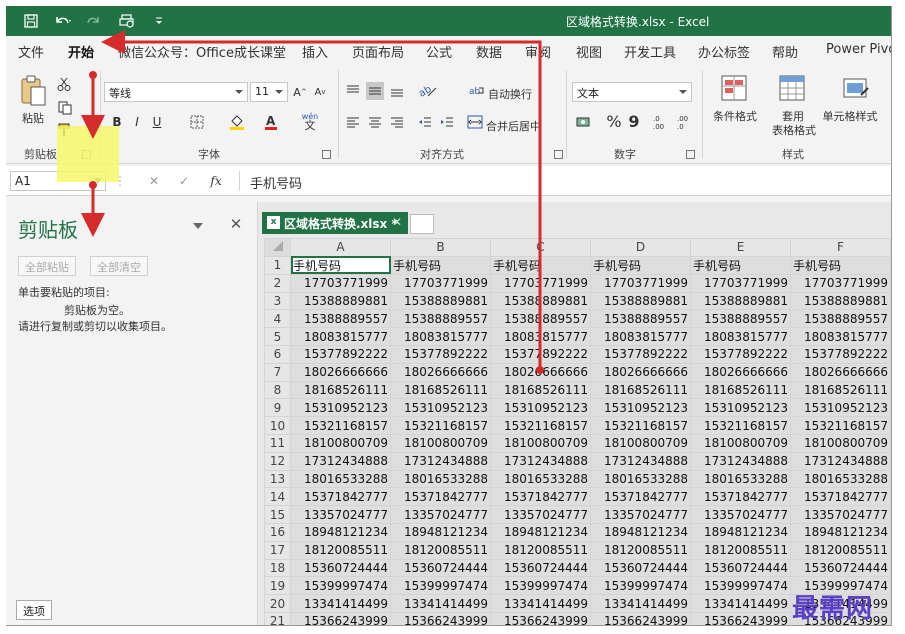  I want to click on tab-help: 帮助, so click(785, 51).